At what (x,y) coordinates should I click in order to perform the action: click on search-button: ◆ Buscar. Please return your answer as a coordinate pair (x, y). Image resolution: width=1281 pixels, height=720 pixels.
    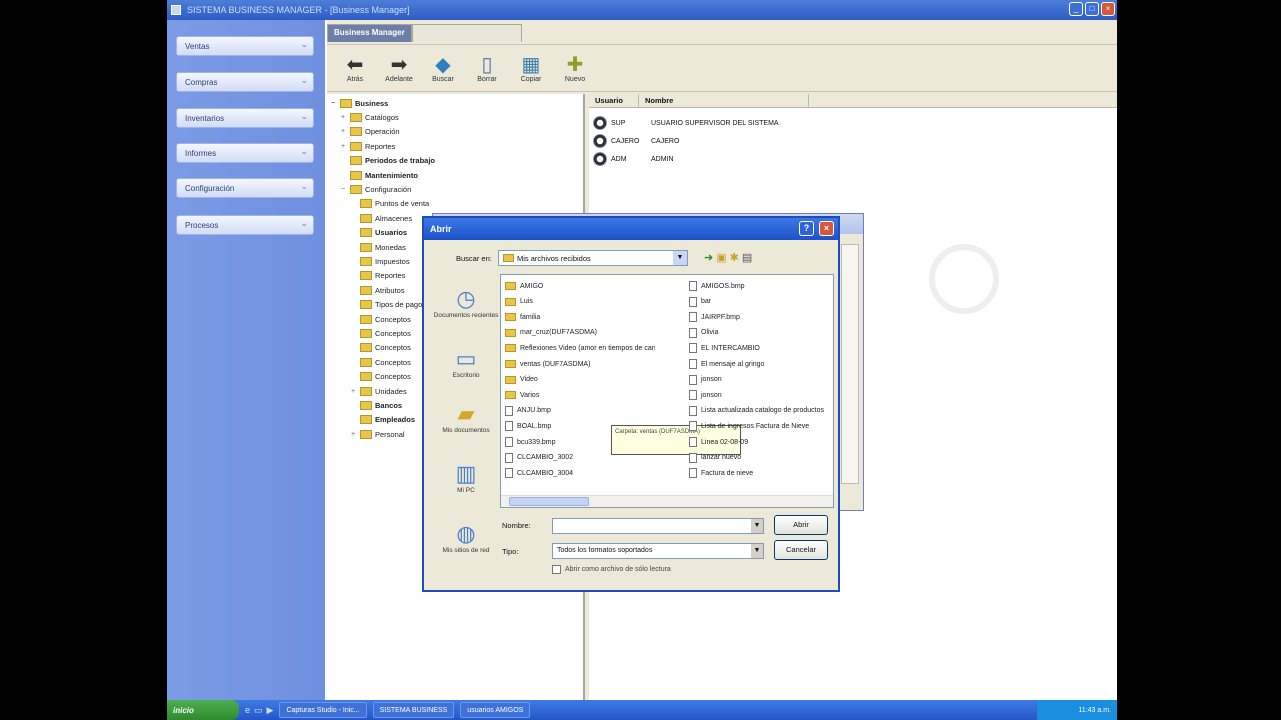
    Looking at the image, I should click on (443, 68).